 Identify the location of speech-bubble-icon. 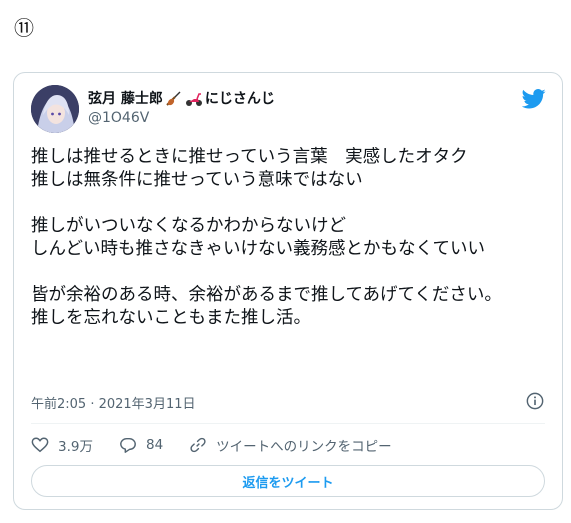
(128, 445).